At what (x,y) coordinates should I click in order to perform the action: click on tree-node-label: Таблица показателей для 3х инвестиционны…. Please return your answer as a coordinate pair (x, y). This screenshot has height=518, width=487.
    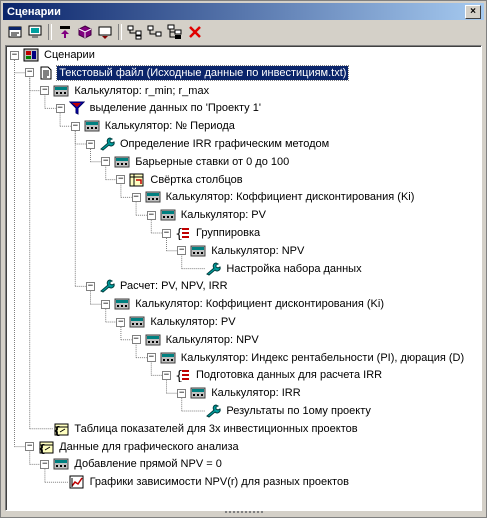
    Looking at the image, I should click on (216, 428).